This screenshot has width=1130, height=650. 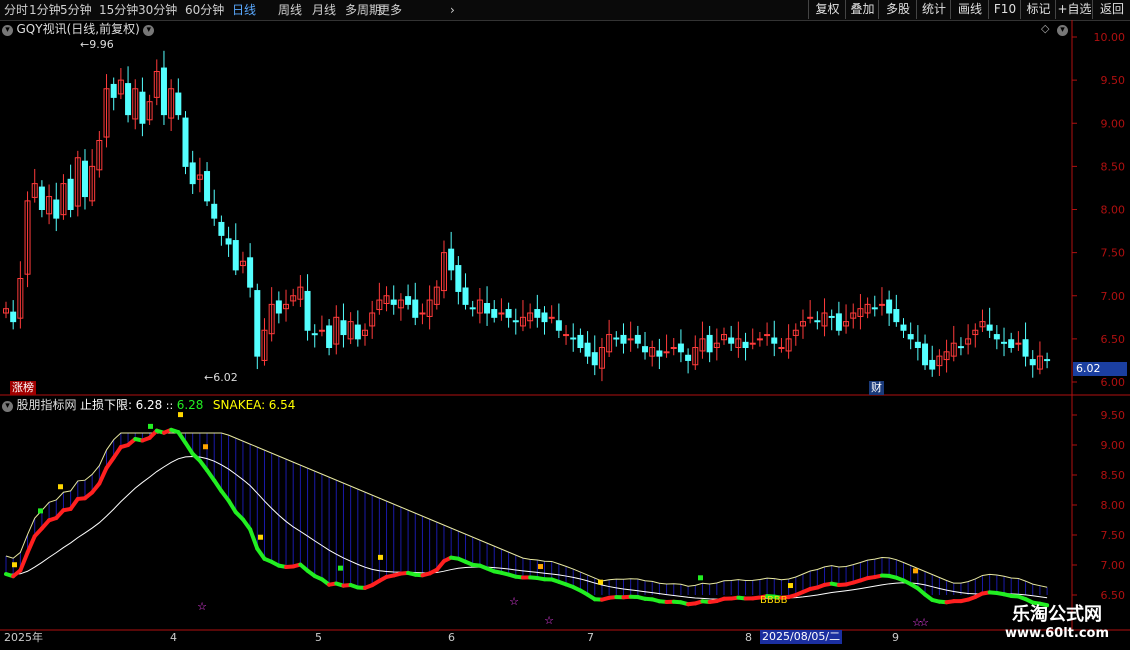 What do you see at coordinates (148, 405) in the screenshot?
I see `indicator-title-row: ▾ 股朋指标网 止损下限: 6.28 :: 6.28 SNAKEA: 6.54` at bounding box center [148, 405].